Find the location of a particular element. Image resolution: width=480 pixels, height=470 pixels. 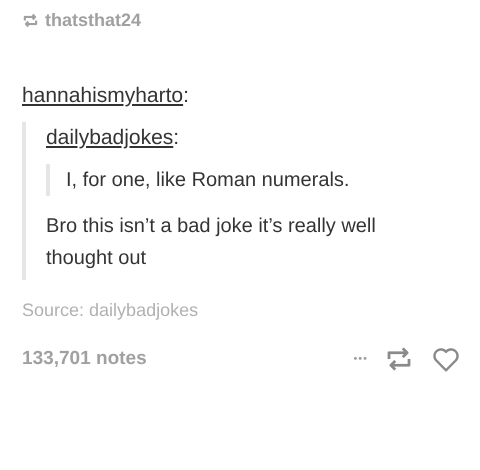

username-link: dailybadjokes is located at coordinates (110, 137).